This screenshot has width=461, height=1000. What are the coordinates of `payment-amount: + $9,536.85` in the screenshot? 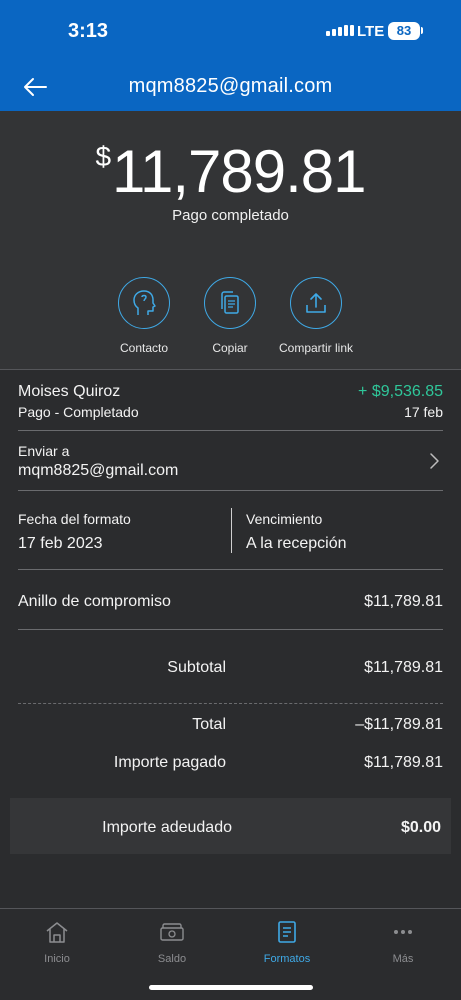 It's located at (400, 391).